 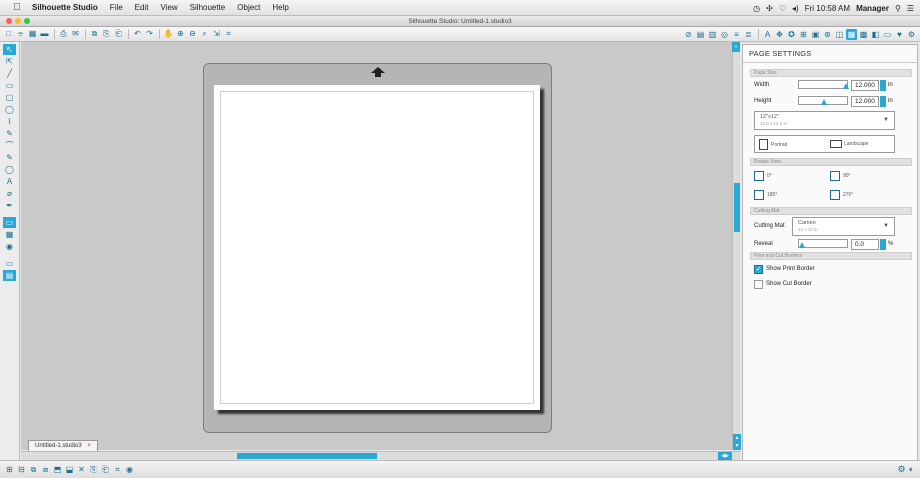 I want to click on rectangle-tool-icon: ▭, so click(x=9, y=85).